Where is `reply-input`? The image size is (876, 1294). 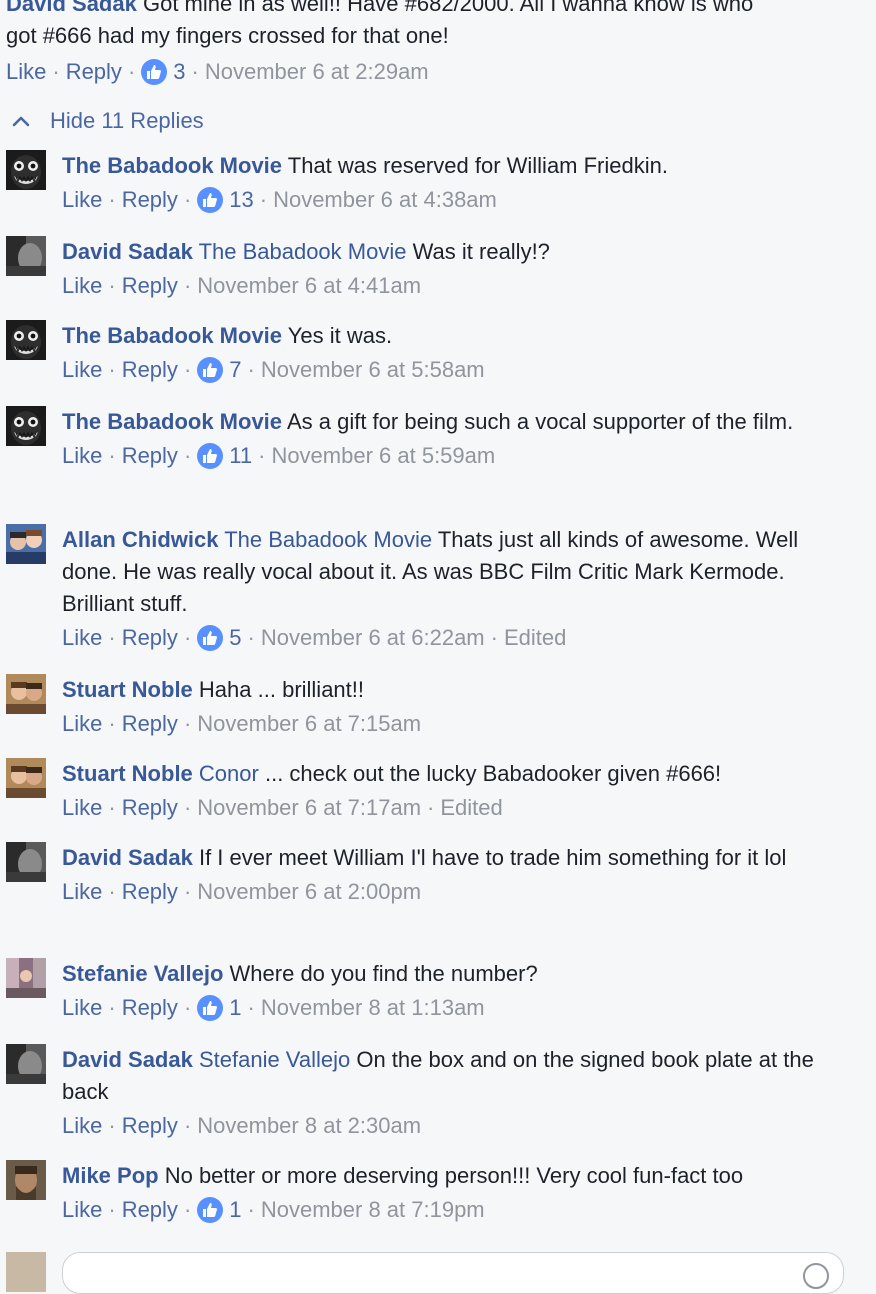 reply-input is located at coordinates (453, 1273).